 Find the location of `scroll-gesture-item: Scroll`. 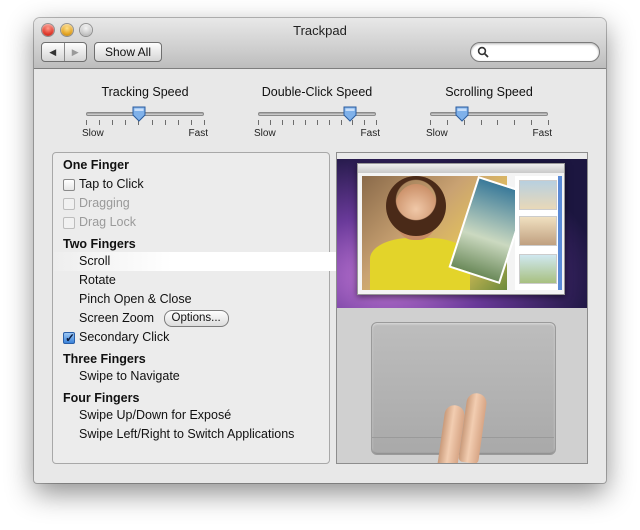

scroll-gesture-item: Scroll is located at coordinates (217, 261).